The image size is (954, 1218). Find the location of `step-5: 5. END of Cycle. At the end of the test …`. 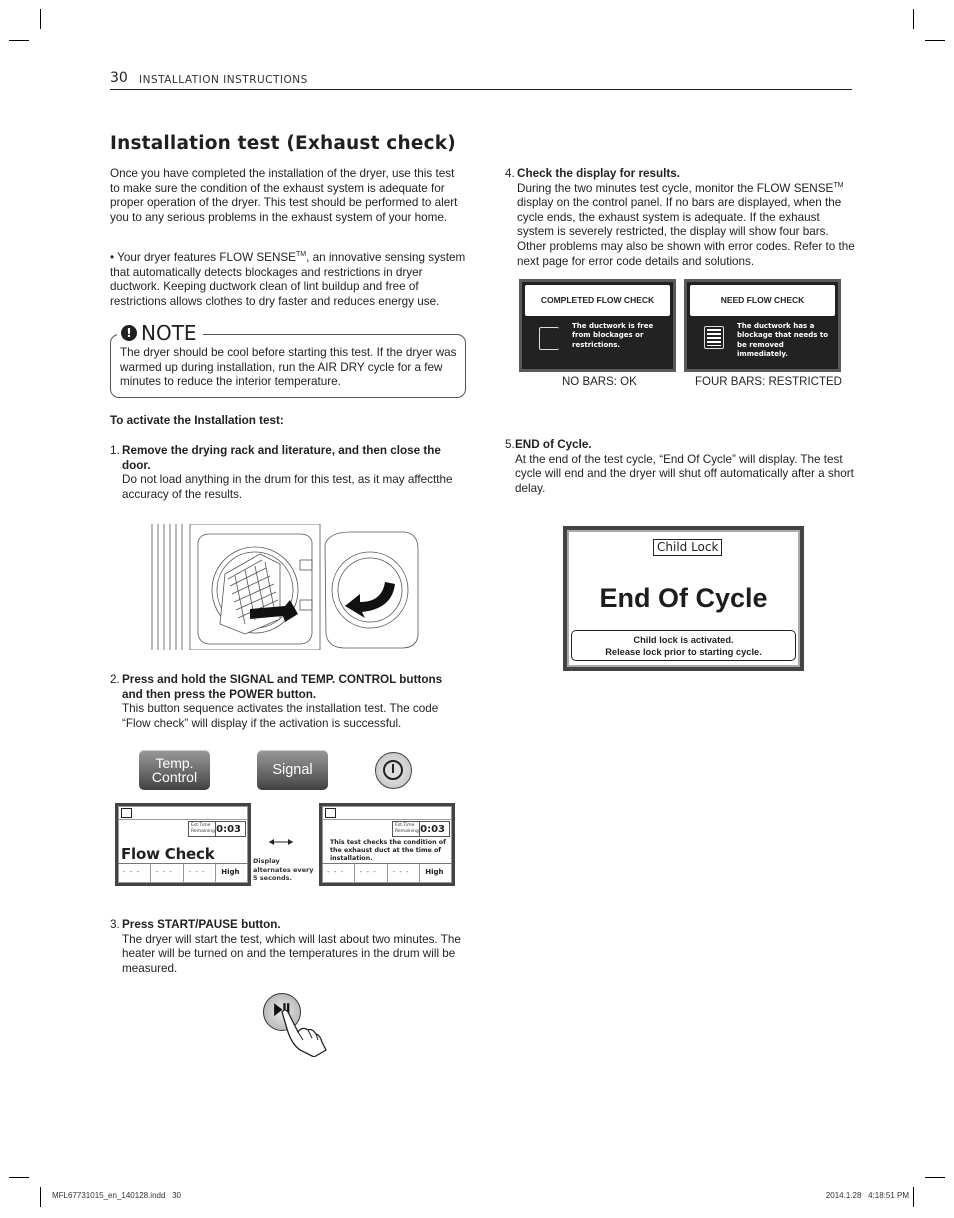

step-5: 5. END of Cycle. At the end of the test … is located at coordinates (680, 468).